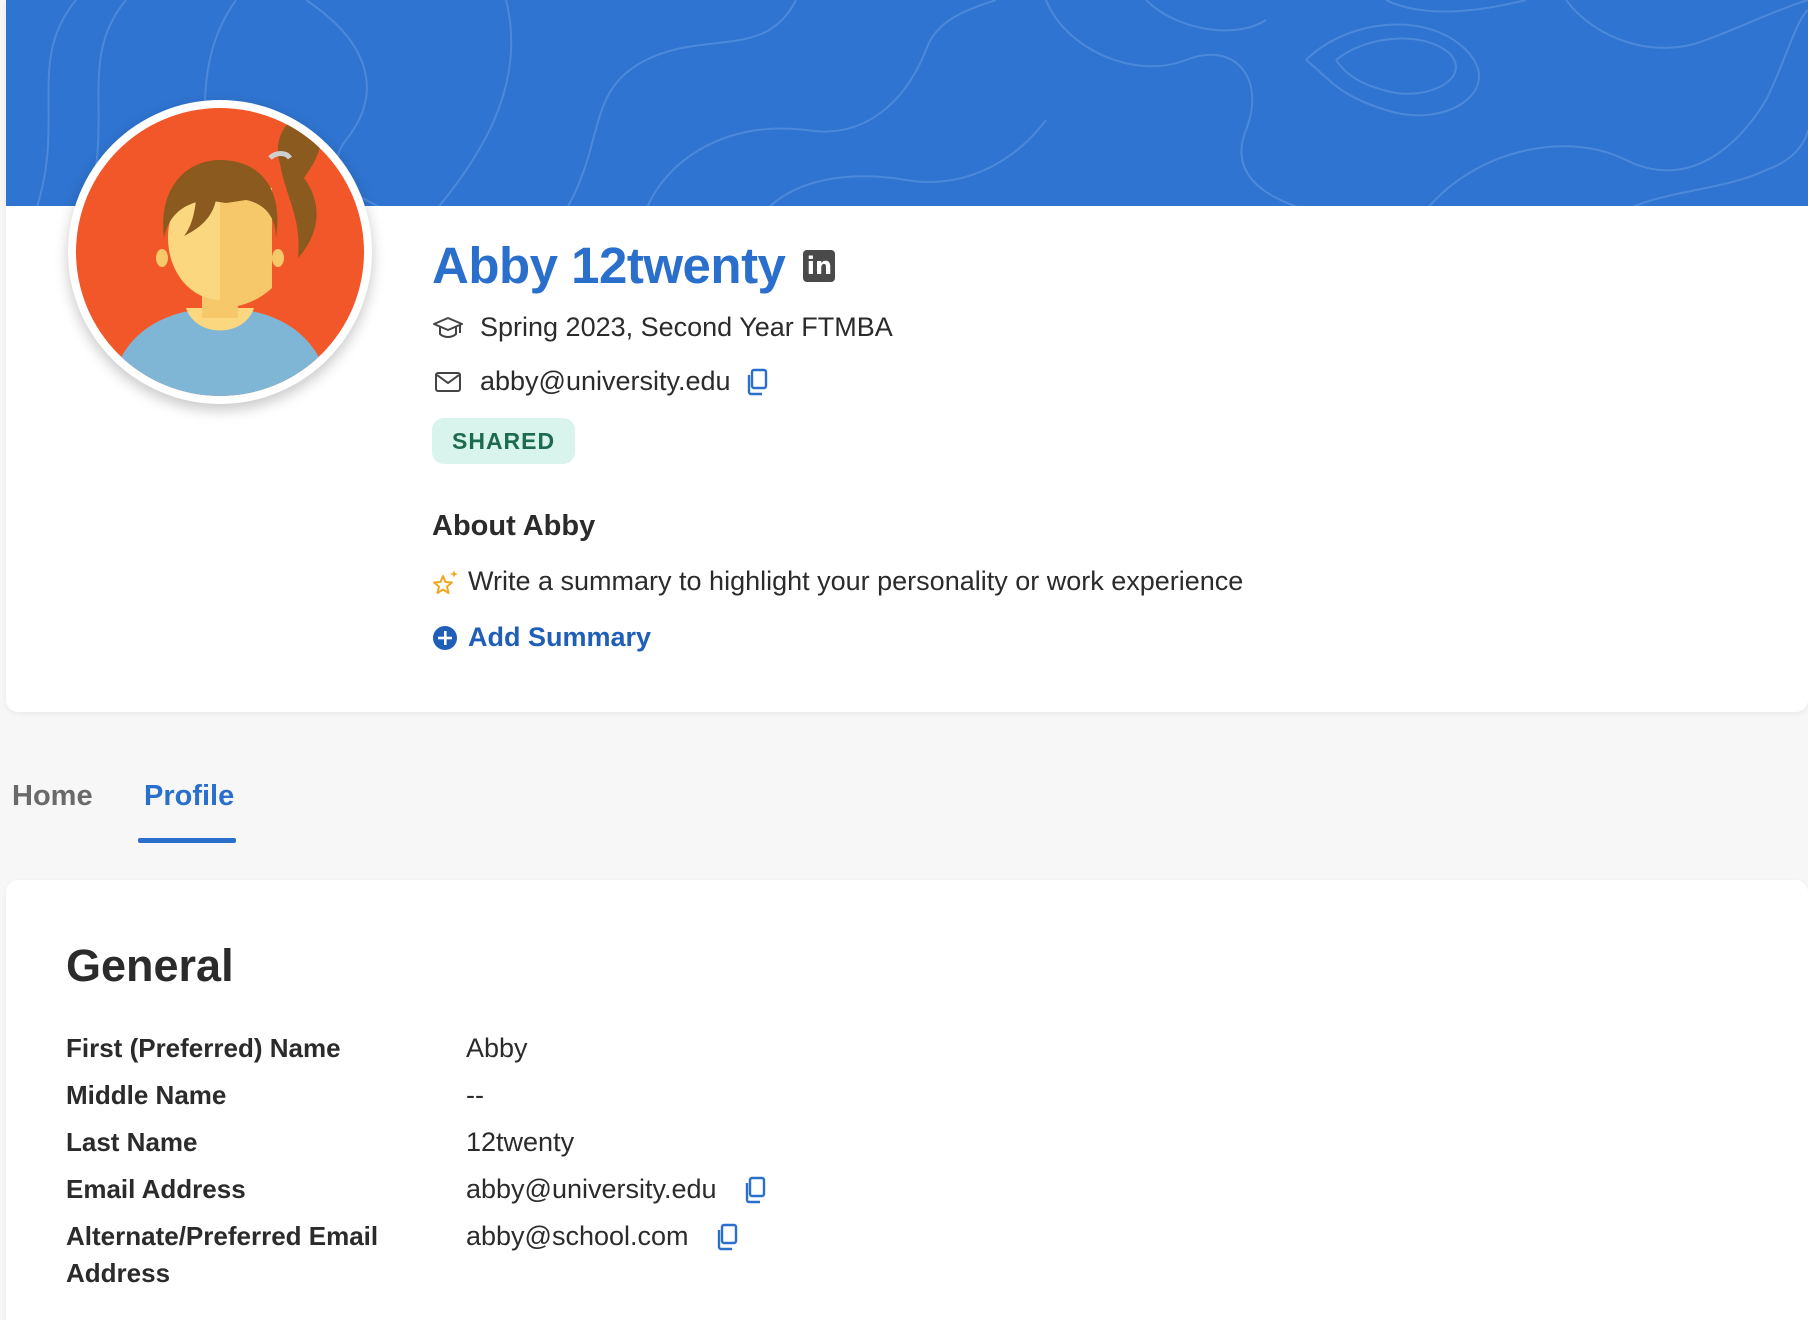 The width and height of the screenshot is (1808, 1320). I want to click on tab-profile: Profile, so click(189, 796).